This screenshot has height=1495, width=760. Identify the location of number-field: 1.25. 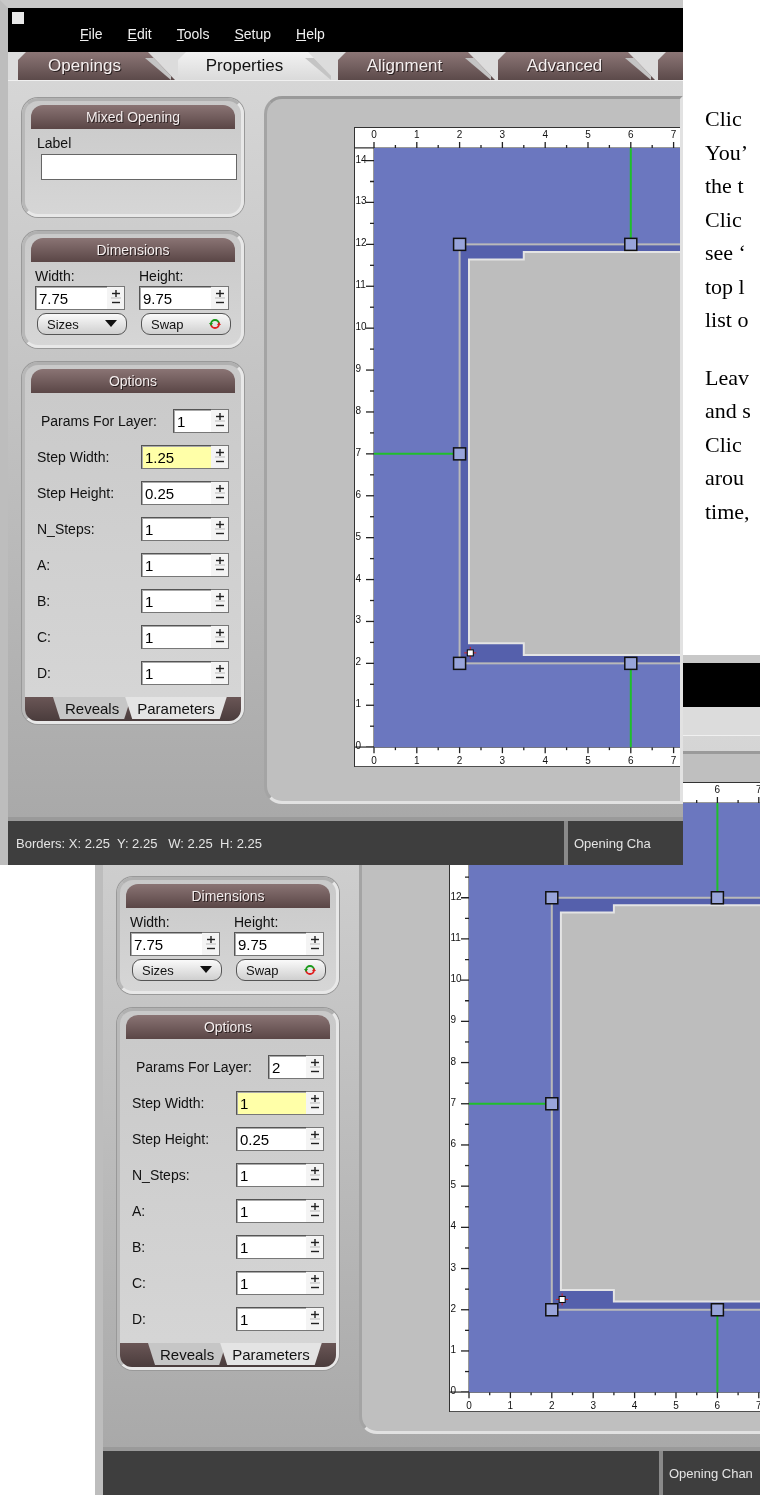
(176, 457).